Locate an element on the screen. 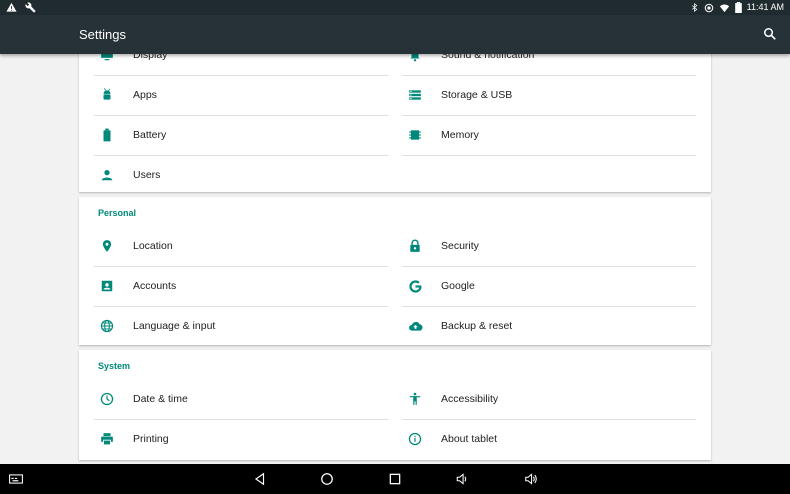 The height and width of the screenshot is (494, 790). cloud-upload-icon is located at coordinates (415, 326).